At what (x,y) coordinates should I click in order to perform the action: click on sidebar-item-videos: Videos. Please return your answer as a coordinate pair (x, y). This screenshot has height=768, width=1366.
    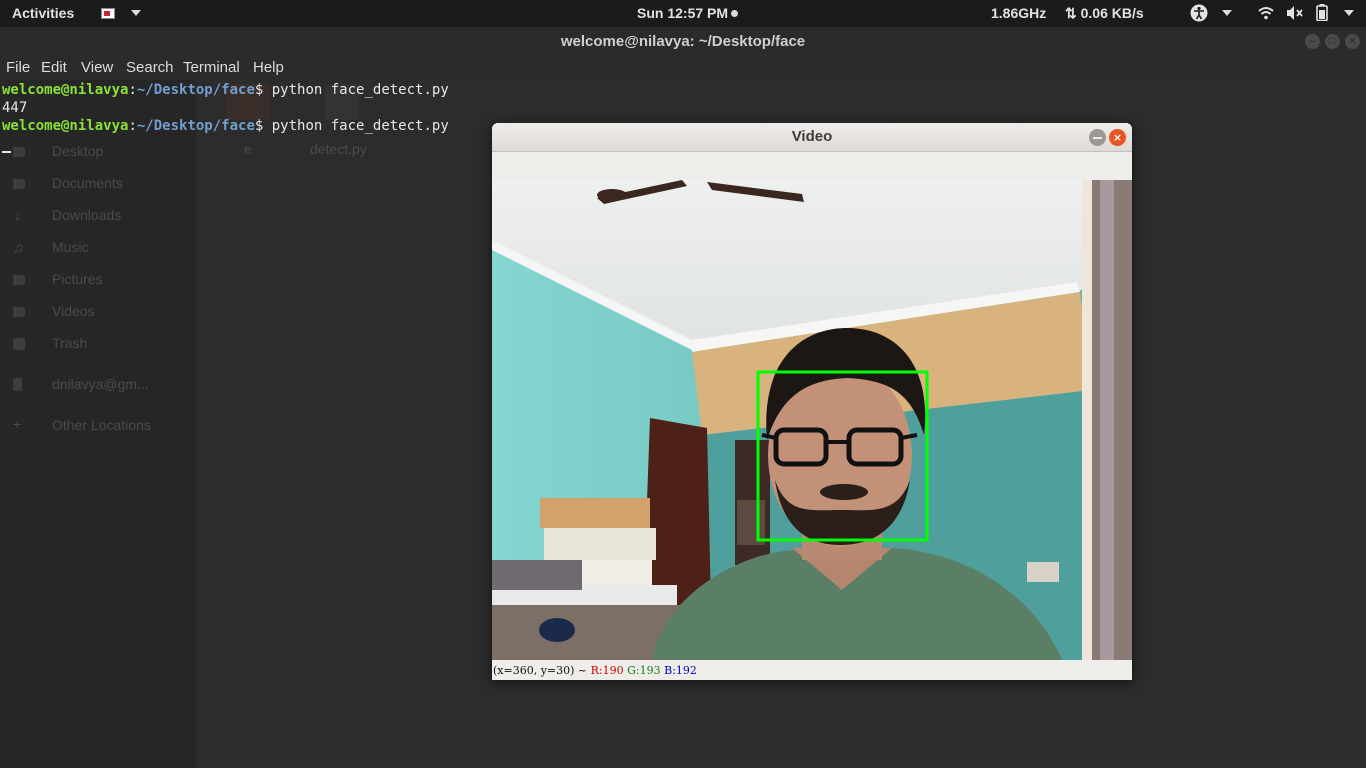
    Looking at the image, I should click on (73, 311).